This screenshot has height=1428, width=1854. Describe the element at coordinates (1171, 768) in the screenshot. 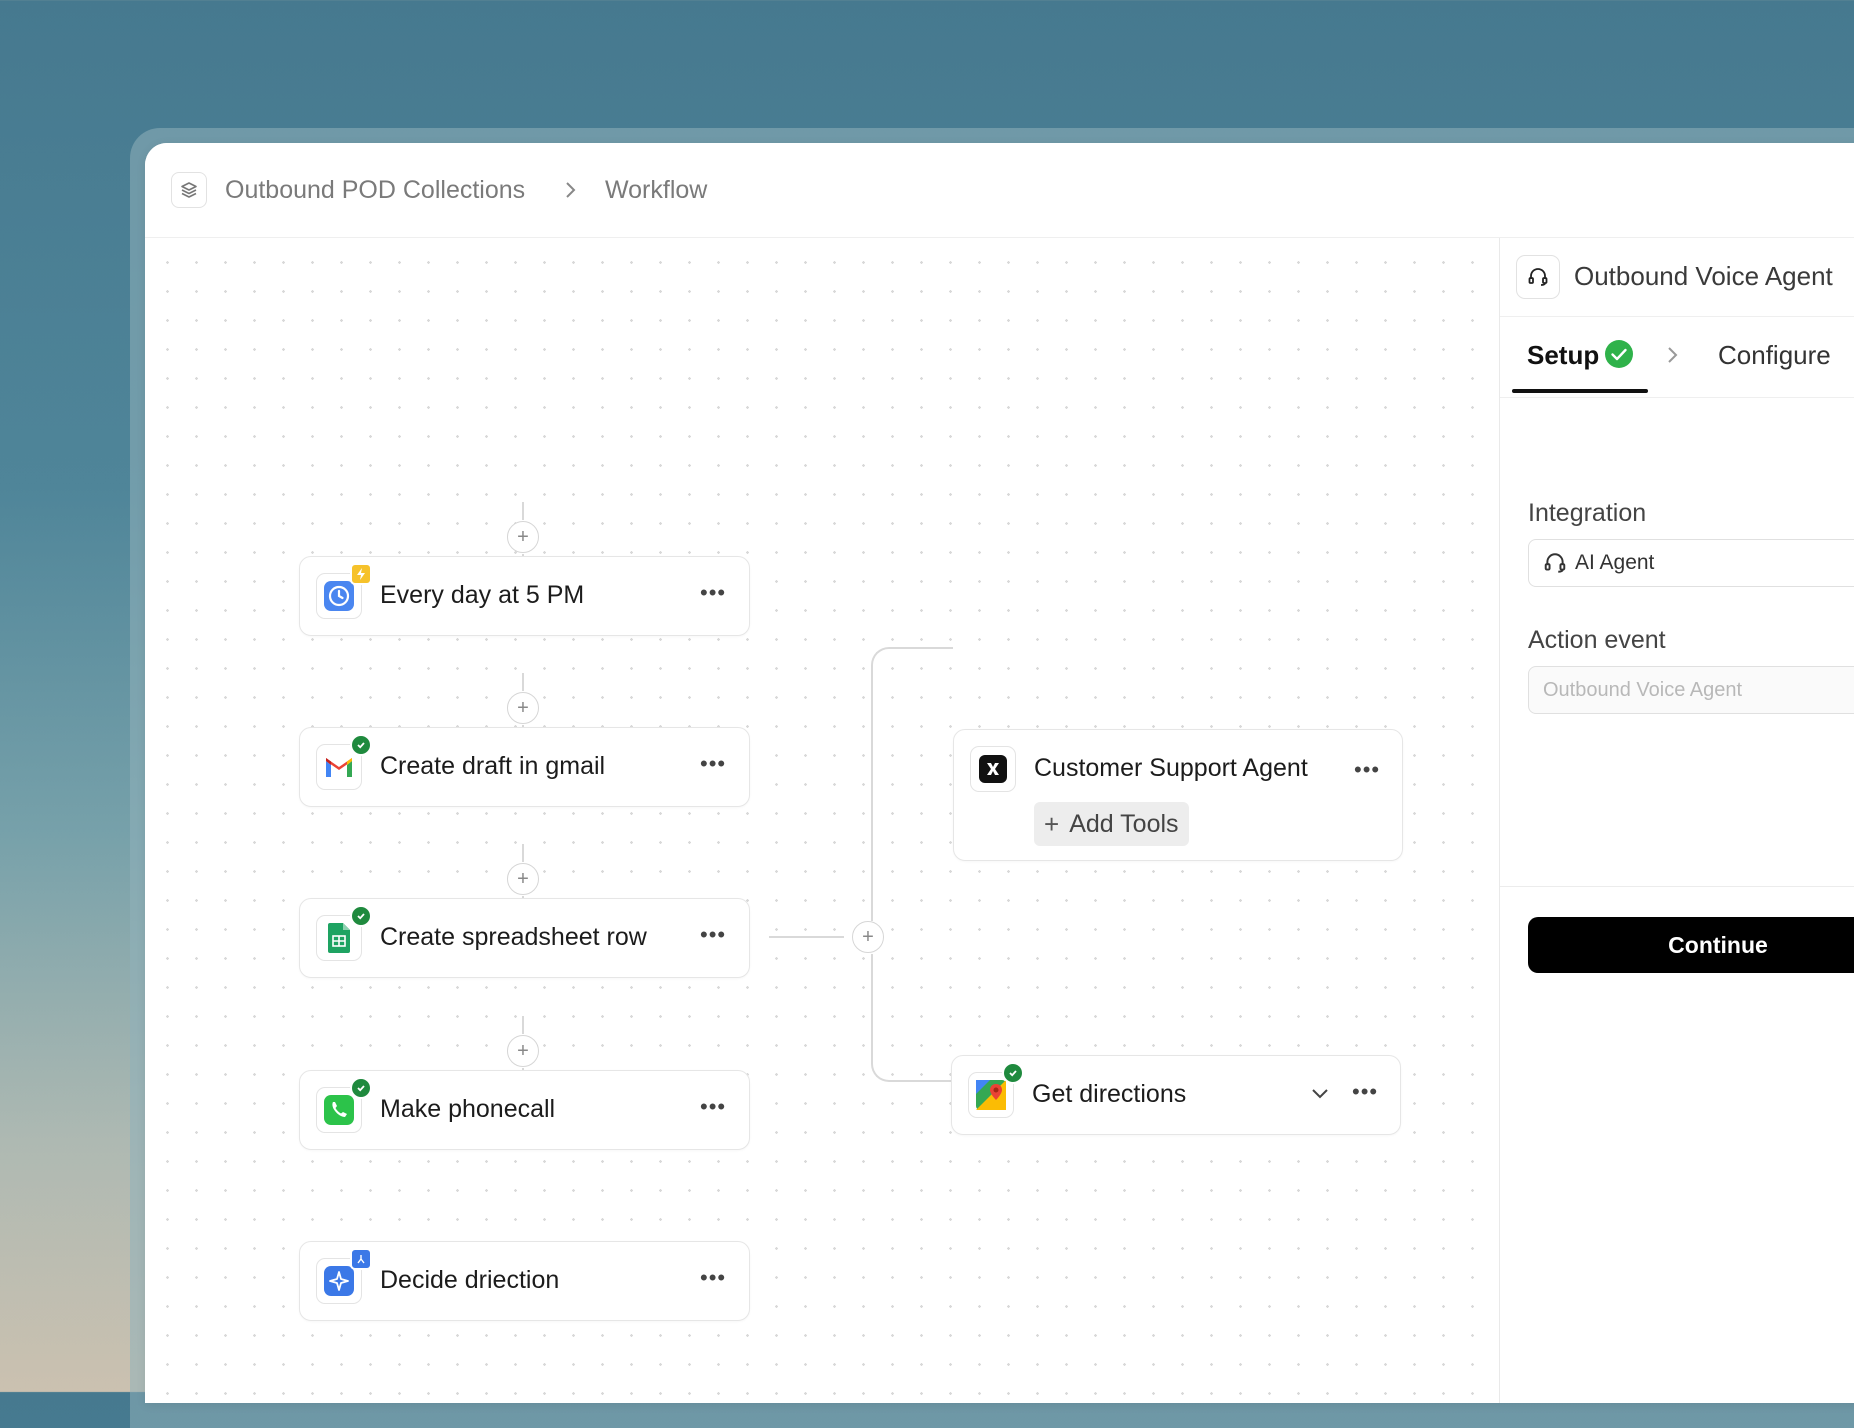

I see `branch-label: Customer Support Agent` at that location.